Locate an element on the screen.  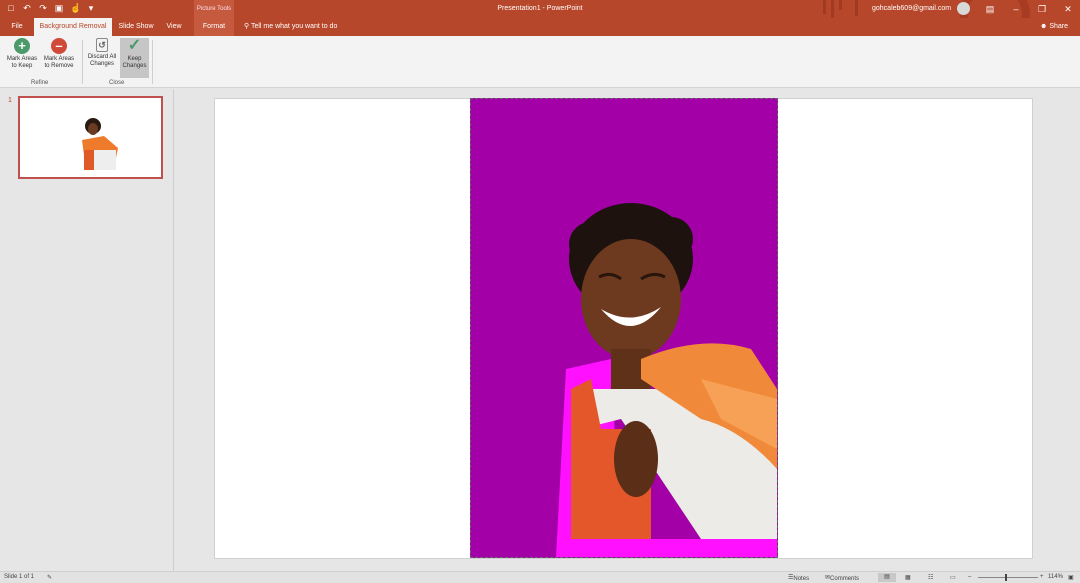
spell-check-icon: ✎ is located at coordinates (49, 577).